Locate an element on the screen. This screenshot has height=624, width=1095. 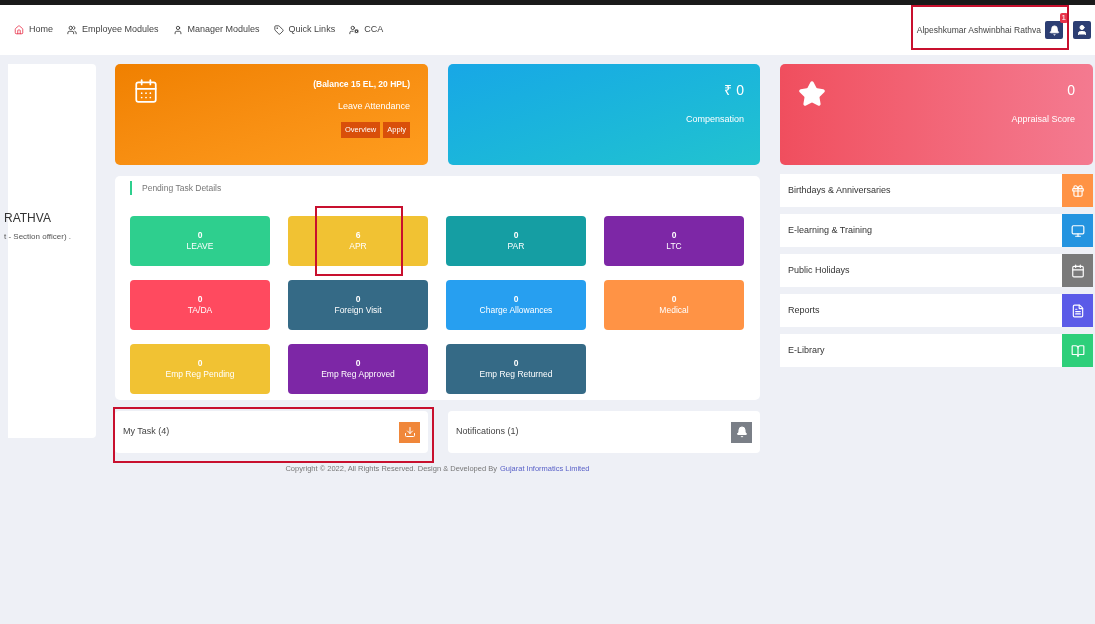
star-icon is located at coordinates (812, 94).